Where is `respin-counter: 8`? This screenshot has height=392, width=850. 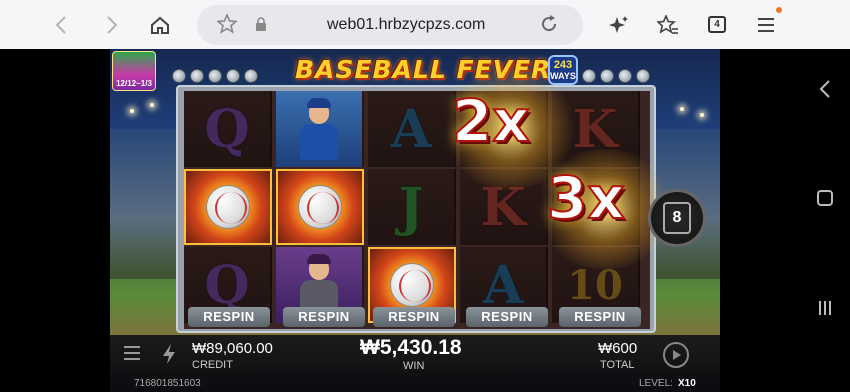
respin-counter: 8 is located at coordinates (677, 218).